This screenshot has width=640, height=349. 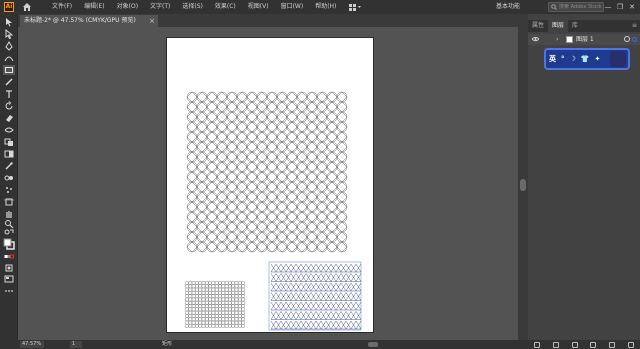 I want to click on menu-file: 文件(F), so click(x=62, y=7).